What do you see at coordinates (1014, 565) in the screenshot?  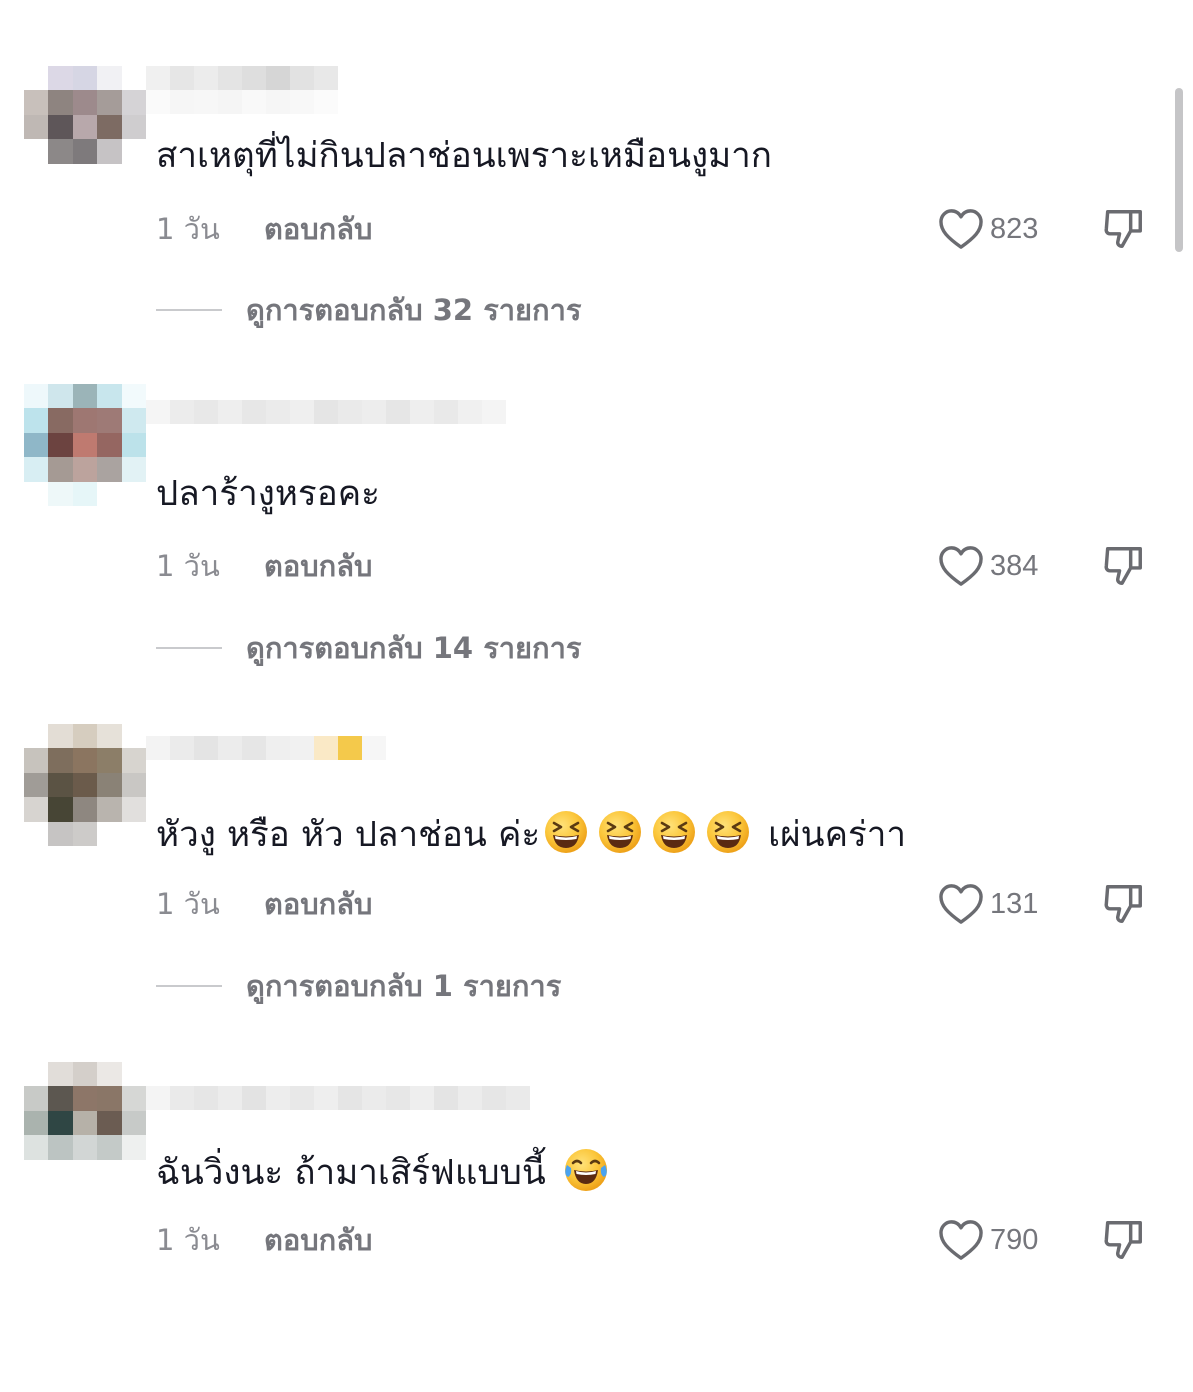 I see `like-count: 384` at bounding box center [1014, 565].